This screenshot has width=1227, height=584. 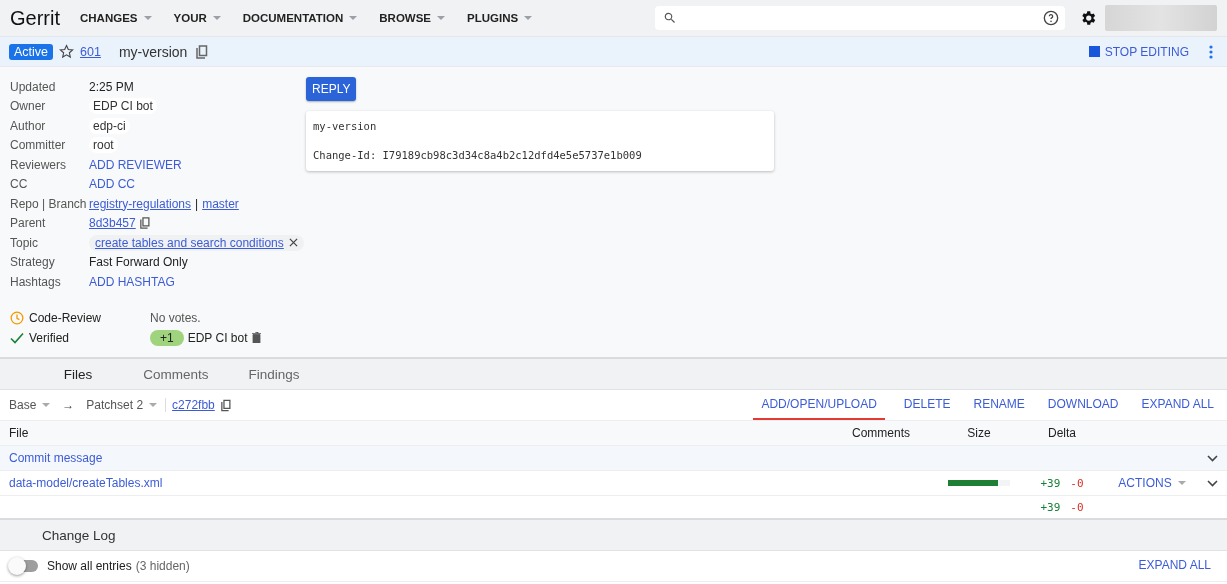 I want to click on add-link: ADD REVIEWER, so click(x=135, y=164).